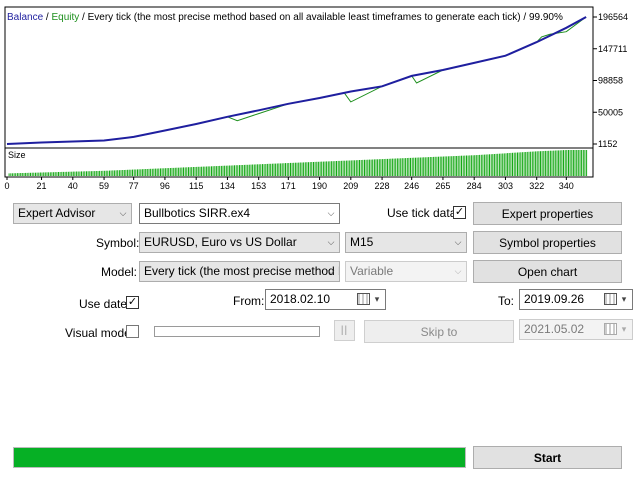 The width and height of the screenshot is (640, 480). I want to click on x-tick-label: 340, so click(566, 186).